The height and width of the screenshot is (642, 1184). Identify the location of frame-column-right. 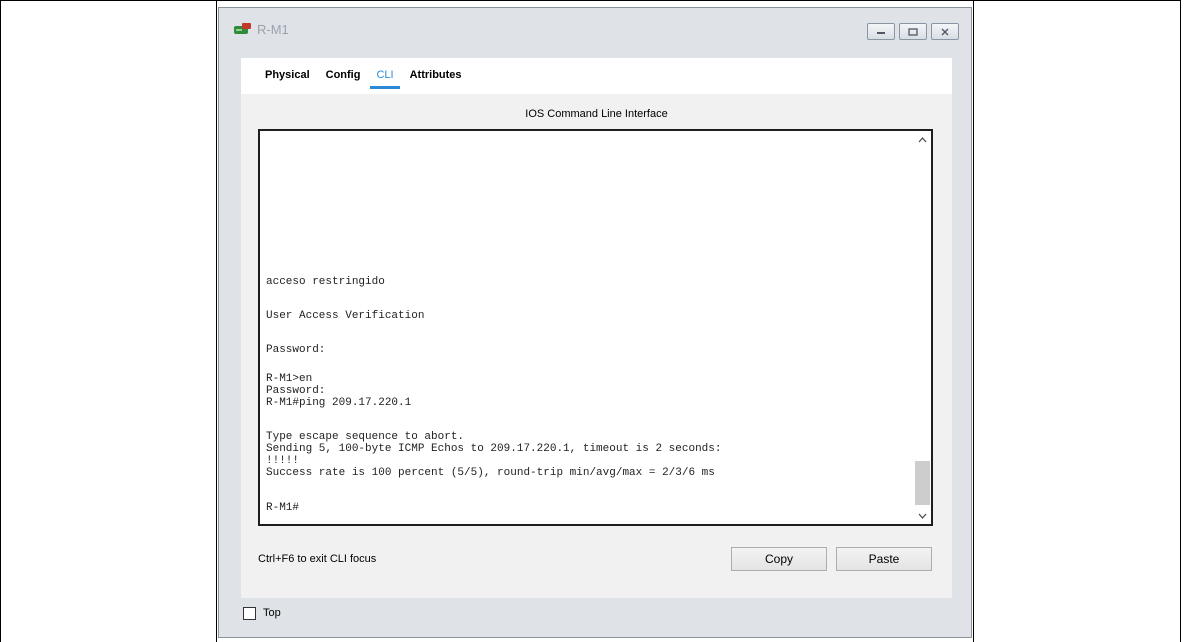
(973, 321).